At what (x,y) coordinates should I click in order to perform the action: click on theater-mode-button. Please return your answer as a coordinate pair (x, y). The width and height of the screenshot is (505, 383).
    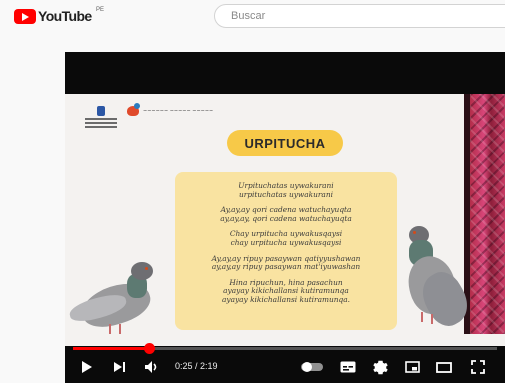
    Looking at the image, I should click on (444, 367).